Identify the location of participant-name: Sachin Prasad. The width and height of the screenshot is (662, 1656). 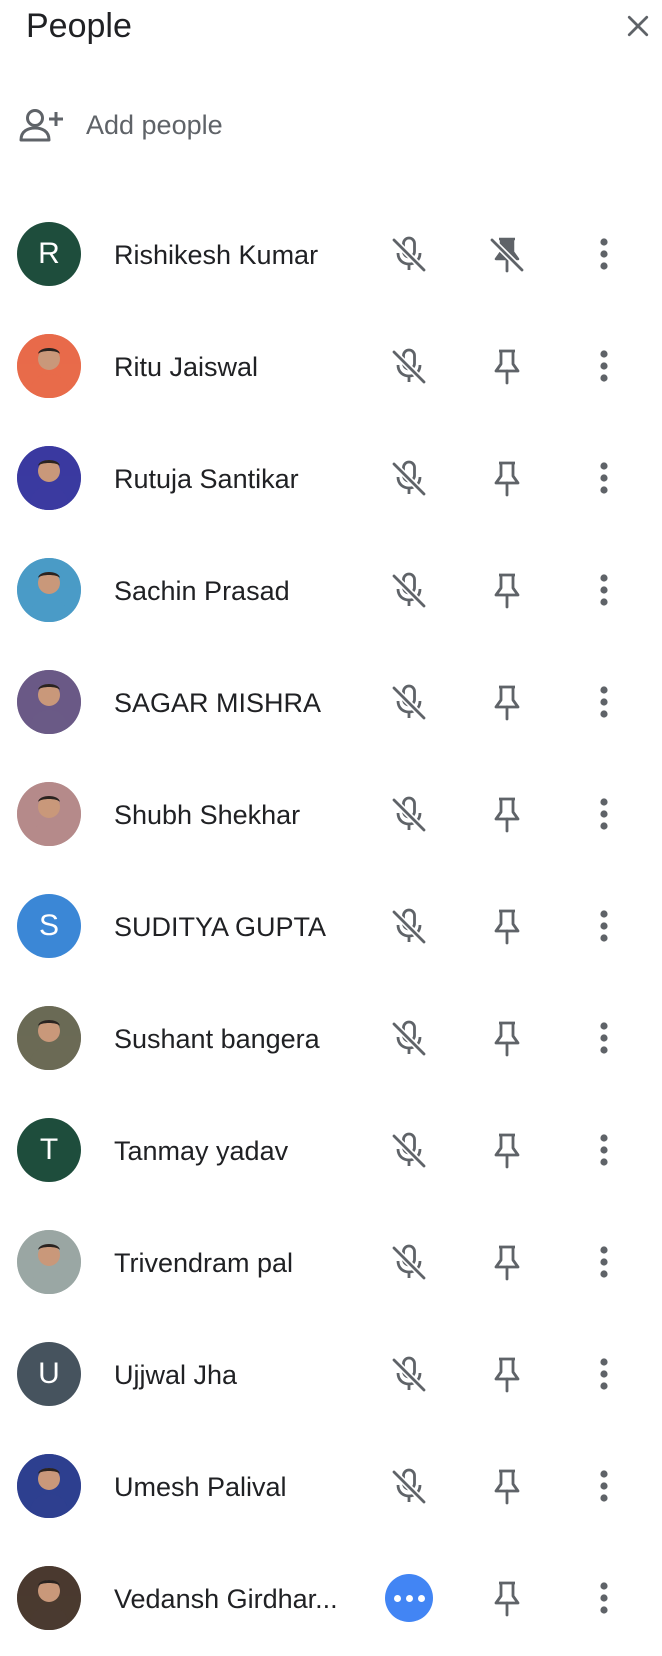
(202, 591).